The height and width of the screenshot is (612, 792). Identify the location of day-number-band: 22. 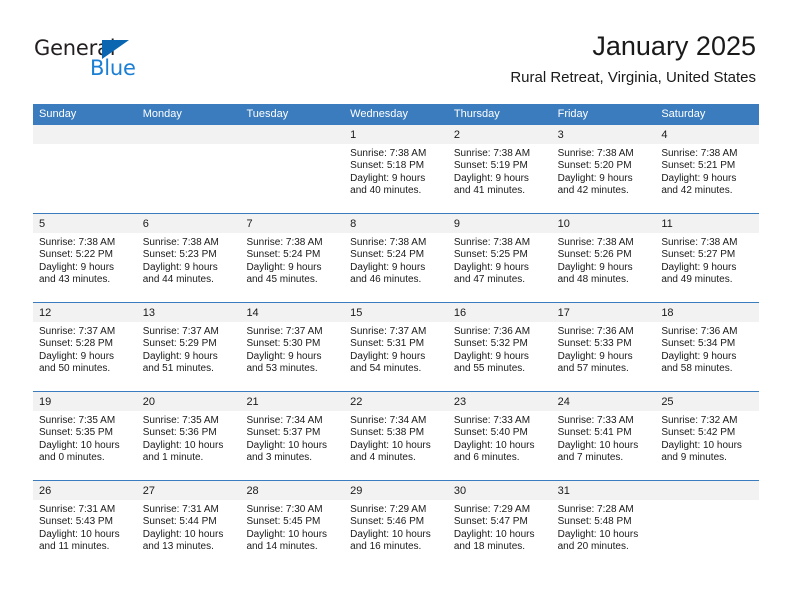
(396, 401).